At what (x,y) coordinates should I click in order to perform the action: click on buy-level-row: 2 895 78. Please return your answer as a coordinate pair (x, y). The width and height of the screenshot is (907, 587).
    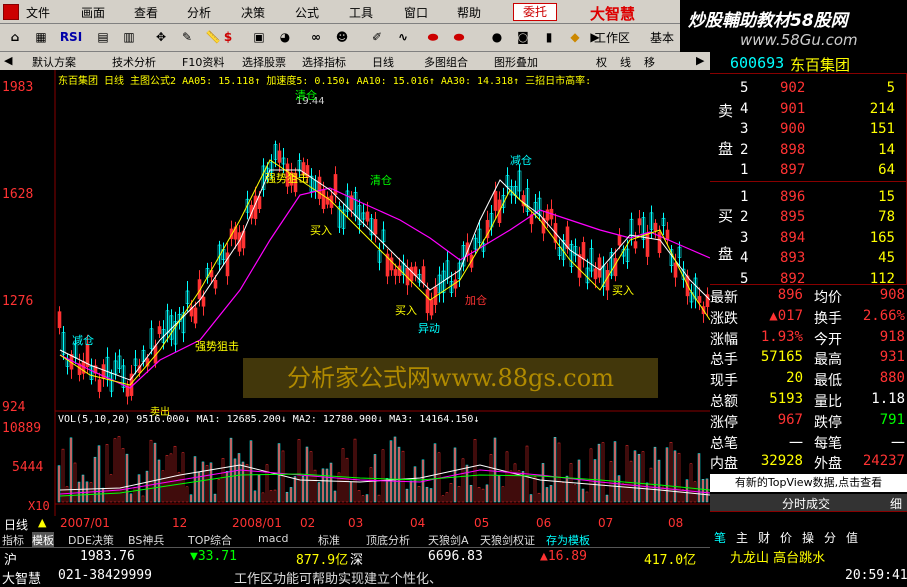
    Looking at the image, I should click on (822, 219).